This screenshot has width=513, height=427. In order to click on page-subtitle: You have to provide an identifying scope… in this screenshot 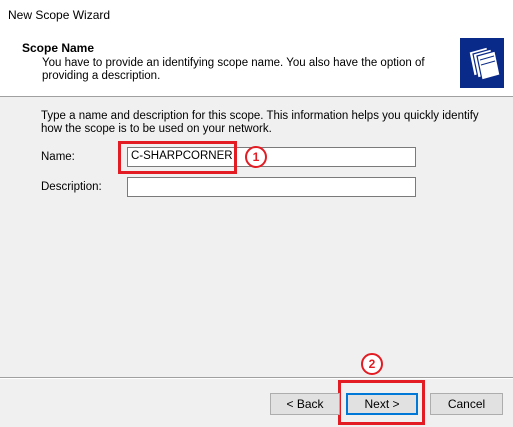, I will do `click(233, 69)`.